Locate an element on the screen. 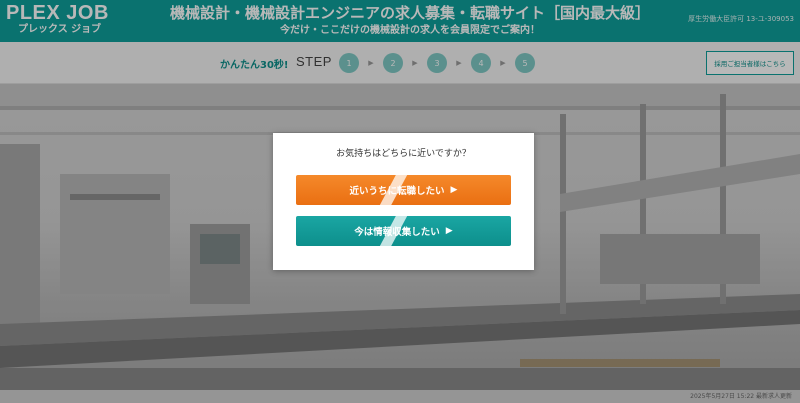  gather-info-button: 今は情報収集したい ▶ is located at coordinates (403, 231).